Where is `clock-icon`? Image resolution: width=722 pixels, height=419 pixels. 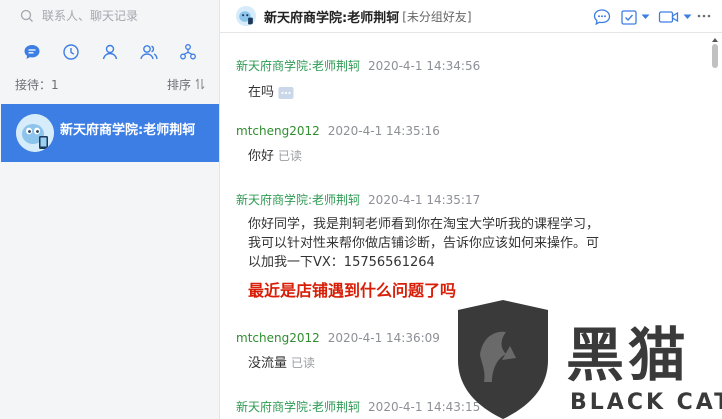 clock-icon is located at coordinates (70, 52).